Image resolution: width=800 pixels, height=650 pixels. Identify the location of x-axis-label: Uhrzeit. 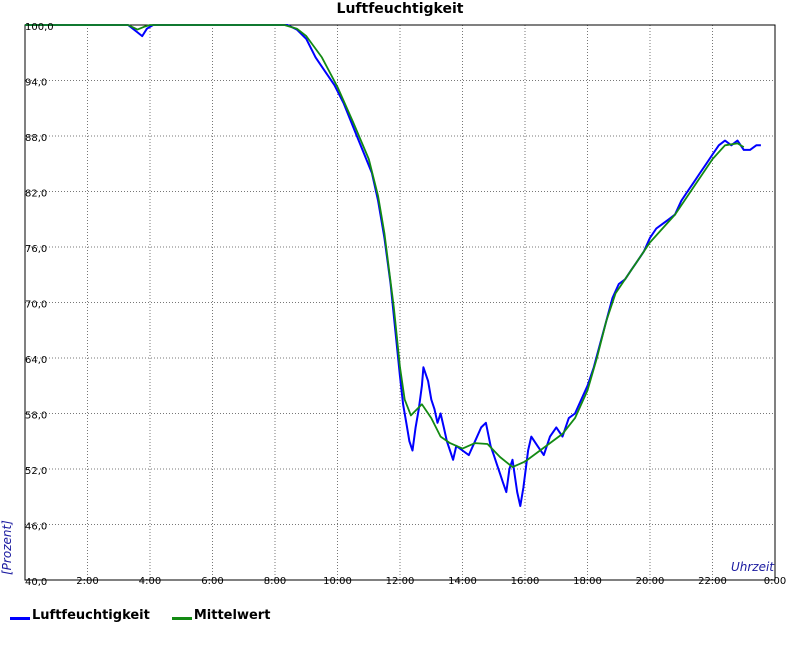
(753, 567).